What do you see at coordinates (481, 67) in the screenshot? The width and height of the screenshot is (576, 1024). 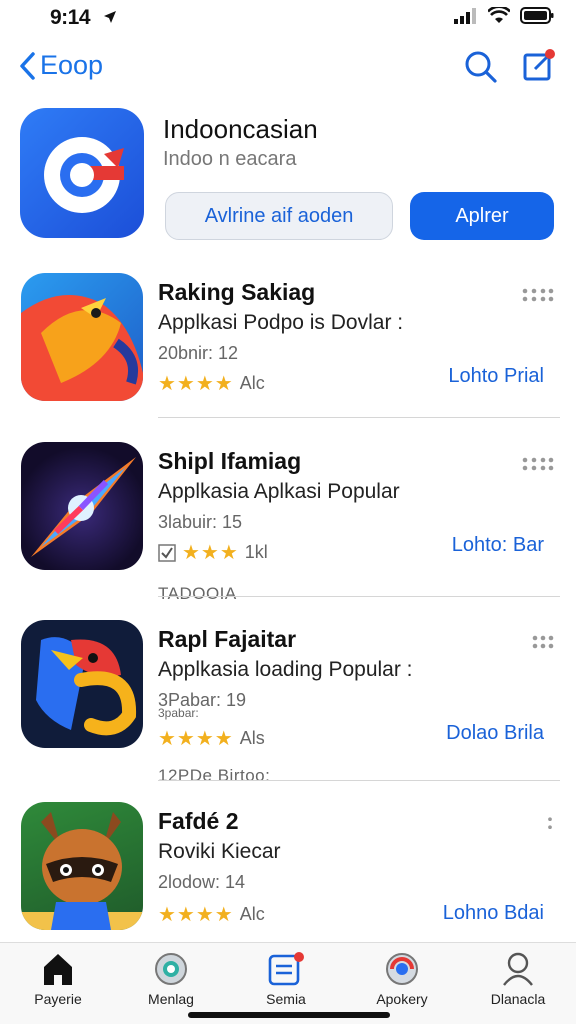 I see `search-icon` at bounding box center [481, 67].